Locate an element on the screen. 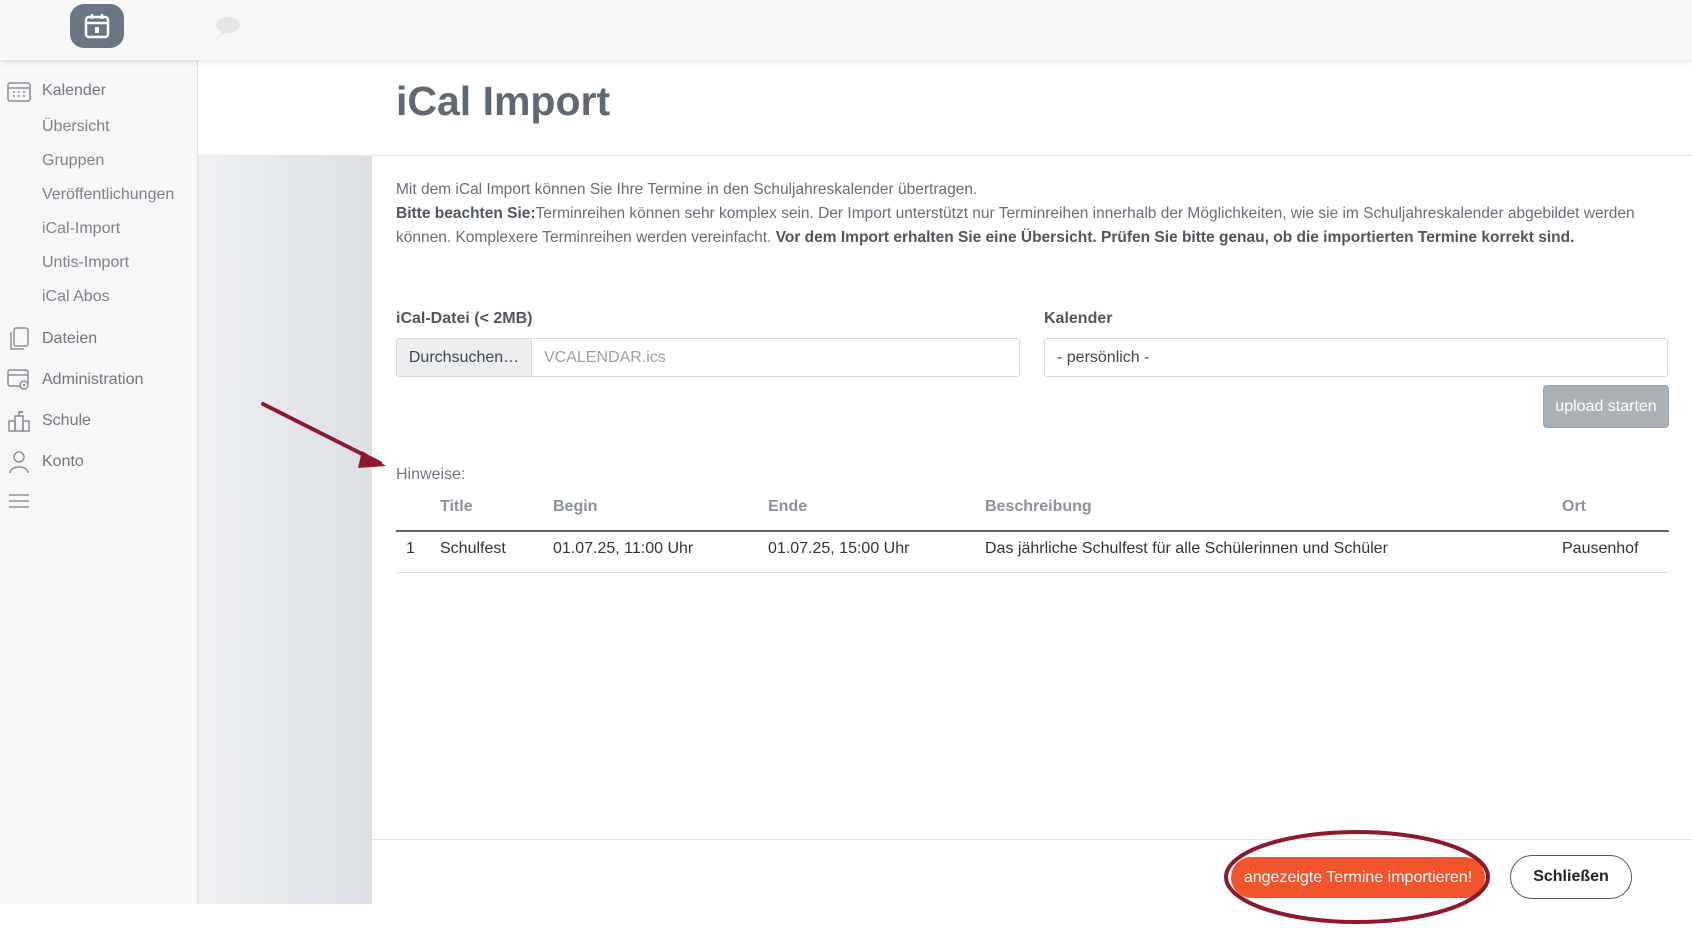 The image size is (1692, 928). chat-icon is located at coordinates (228, 26).